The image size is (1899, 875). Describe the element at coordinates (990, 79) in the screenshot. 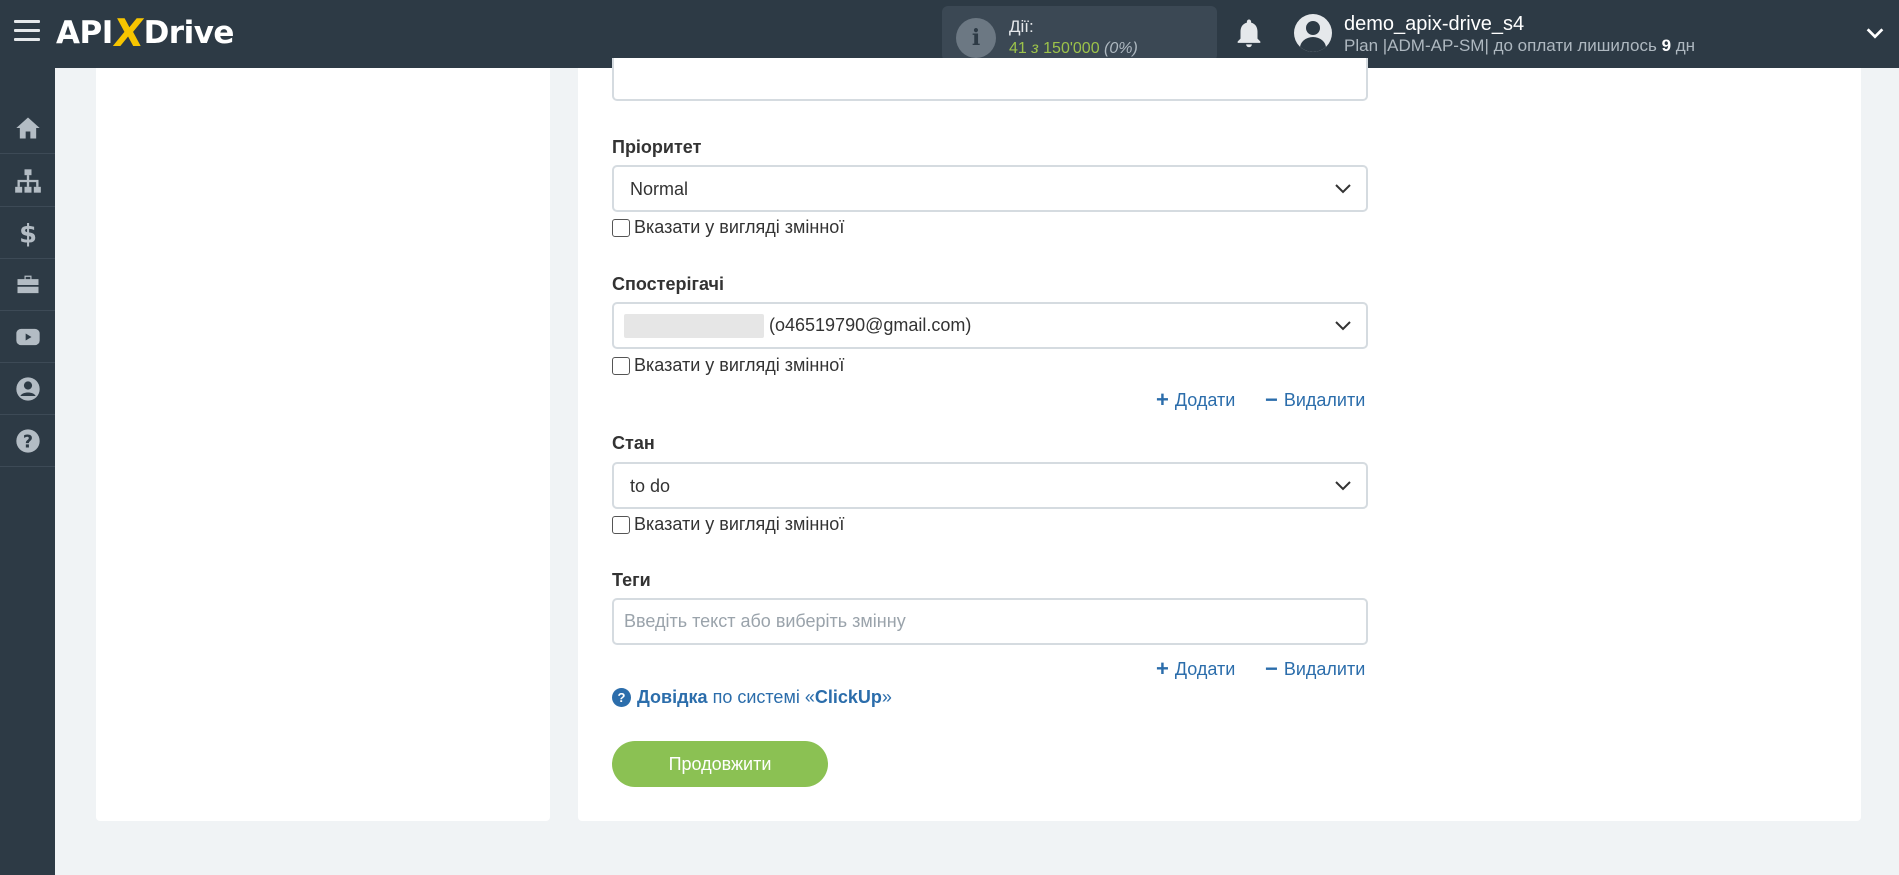

I see `previous-field-input` at that location.